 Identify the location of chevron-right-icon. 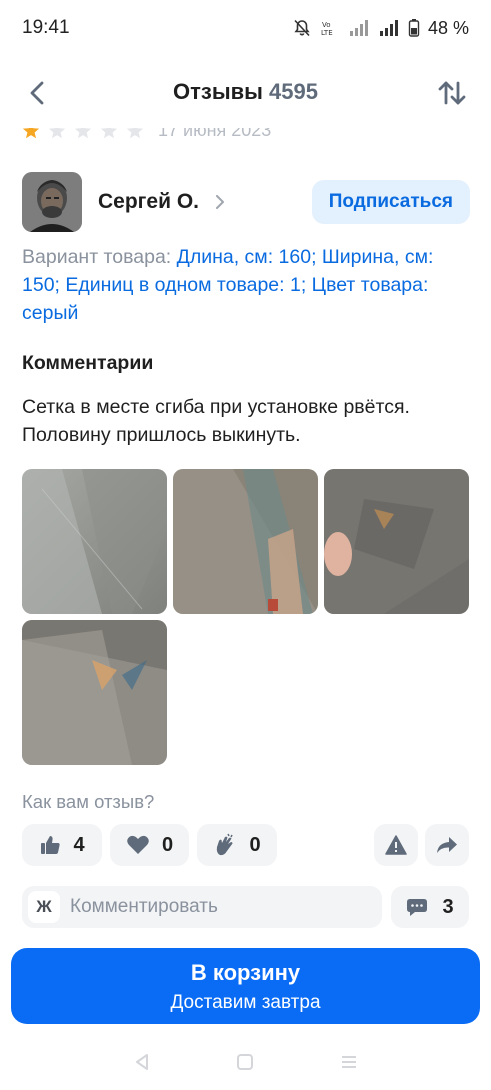
(220, 202).